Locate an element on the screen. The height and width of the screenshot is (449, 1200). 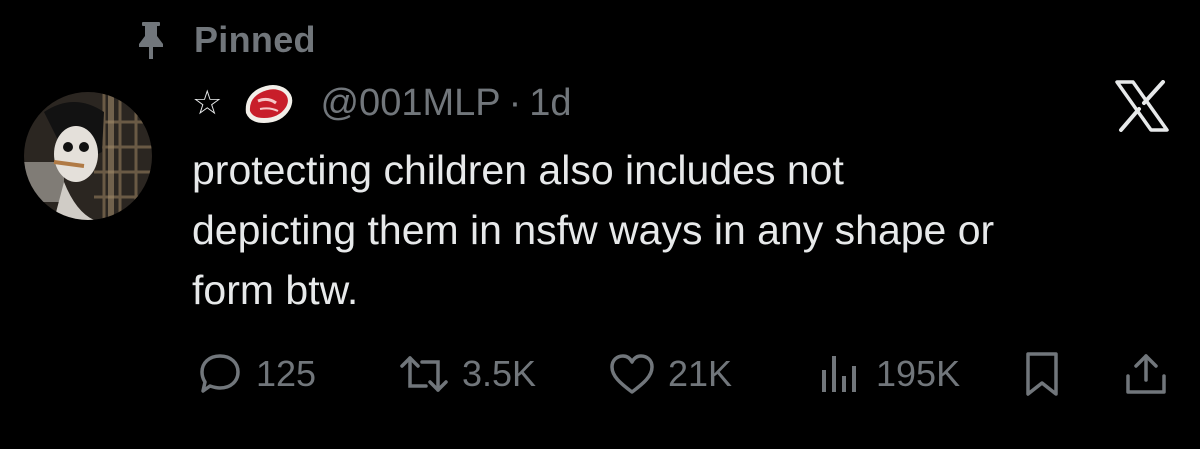
bookmark-button is located at coordinates (1042, 374).